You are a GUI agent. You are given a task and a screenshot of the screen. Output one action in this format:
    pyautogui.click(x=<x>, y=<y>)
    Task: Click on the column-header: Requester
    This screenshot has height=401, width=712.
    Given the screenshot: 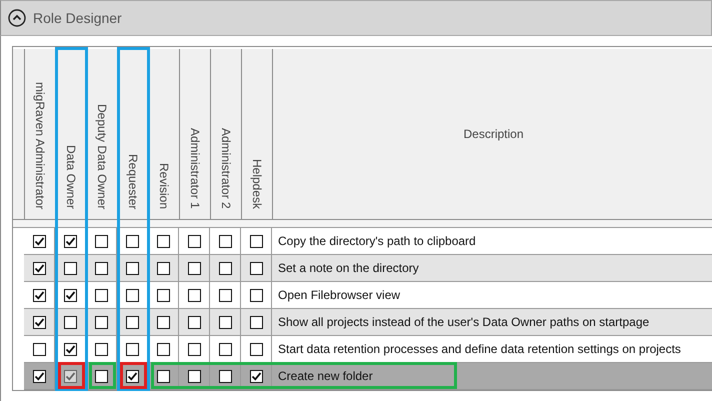 What is the action you would take?
    pyautogui.click(x=133, y=134)
    